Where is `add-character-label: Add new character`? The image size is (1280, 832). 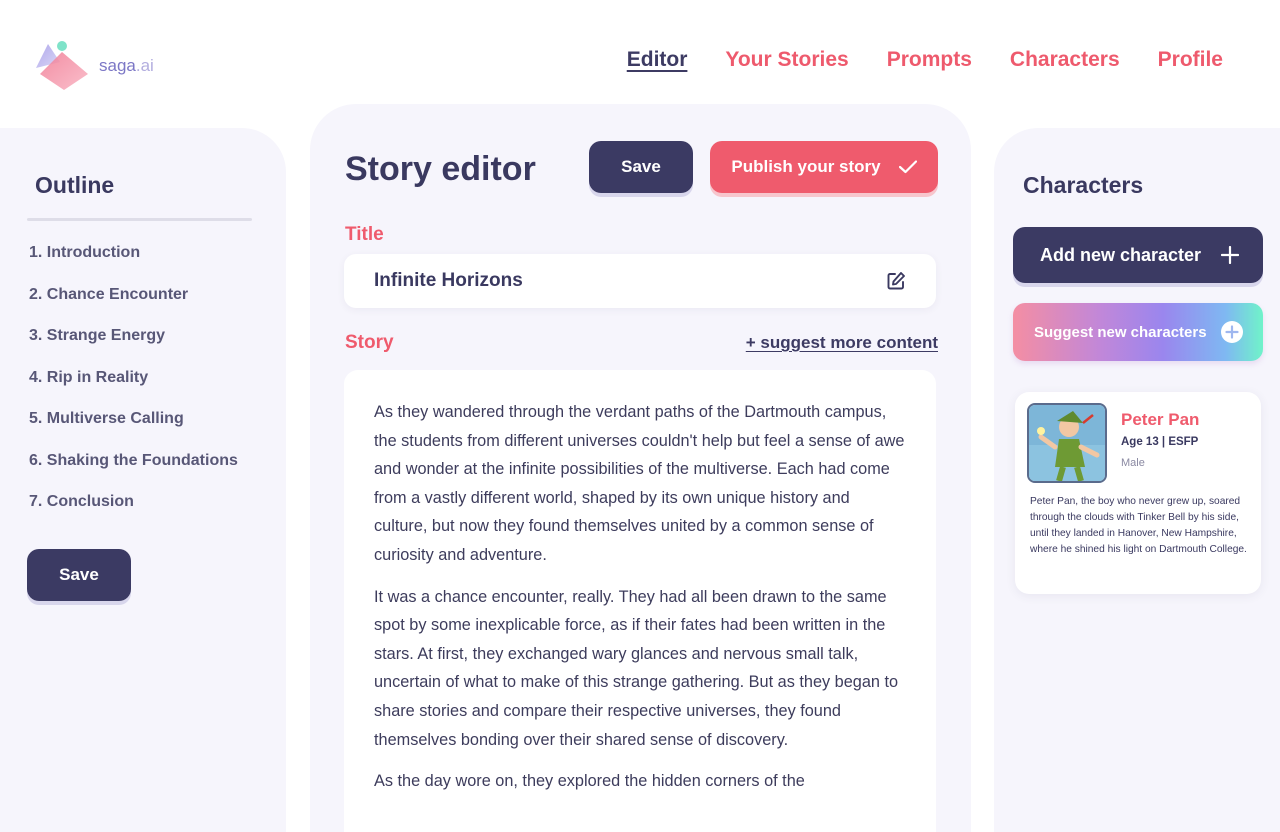 add-character-label: Add new character is located at coordinates (1121, 254).